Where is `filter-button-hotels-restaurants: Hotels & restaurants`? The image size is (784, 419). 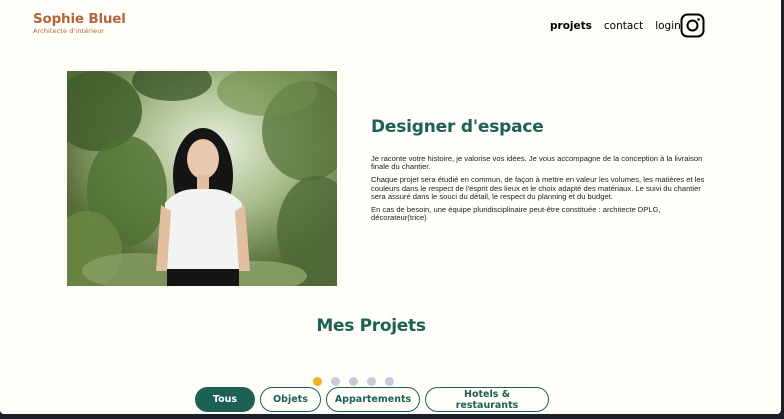
filter-button-hotels-restaurants: Hotels & restaurants is located at coordinates (487, 399).